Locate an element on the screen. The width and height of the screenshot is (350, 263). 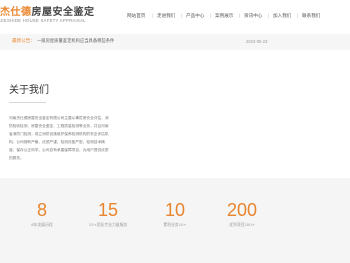
nav-item-join: 加入我们 is located at coordinates (282, 17).